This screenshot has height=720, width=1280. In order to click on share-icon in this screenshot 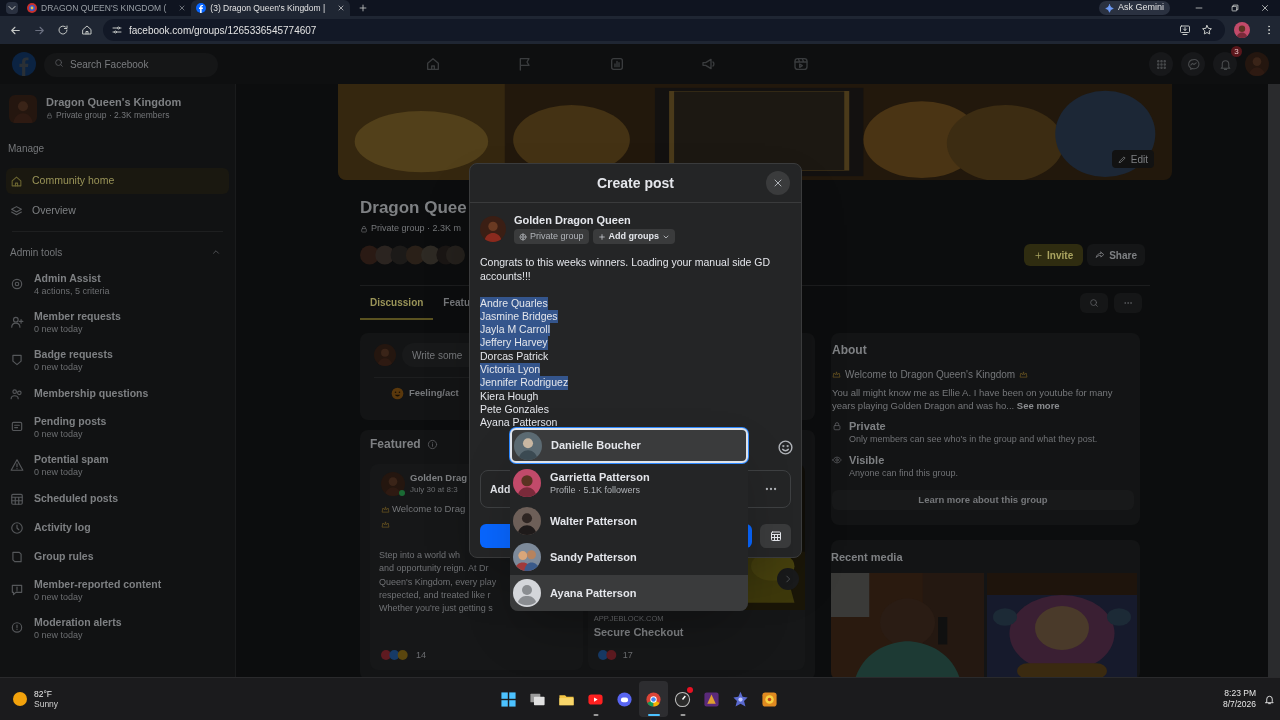, I will do `click(1100, 255)`.